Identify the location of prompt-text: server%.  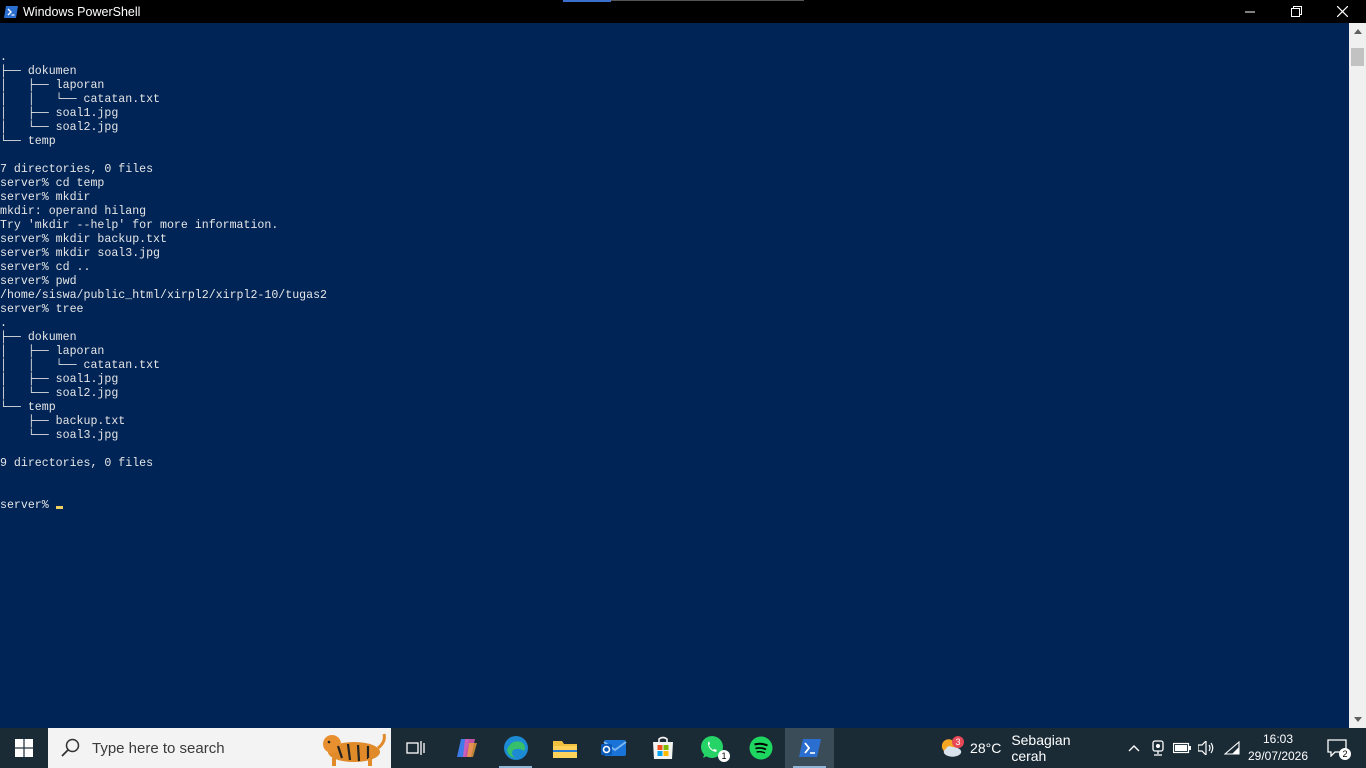
(28, 505).